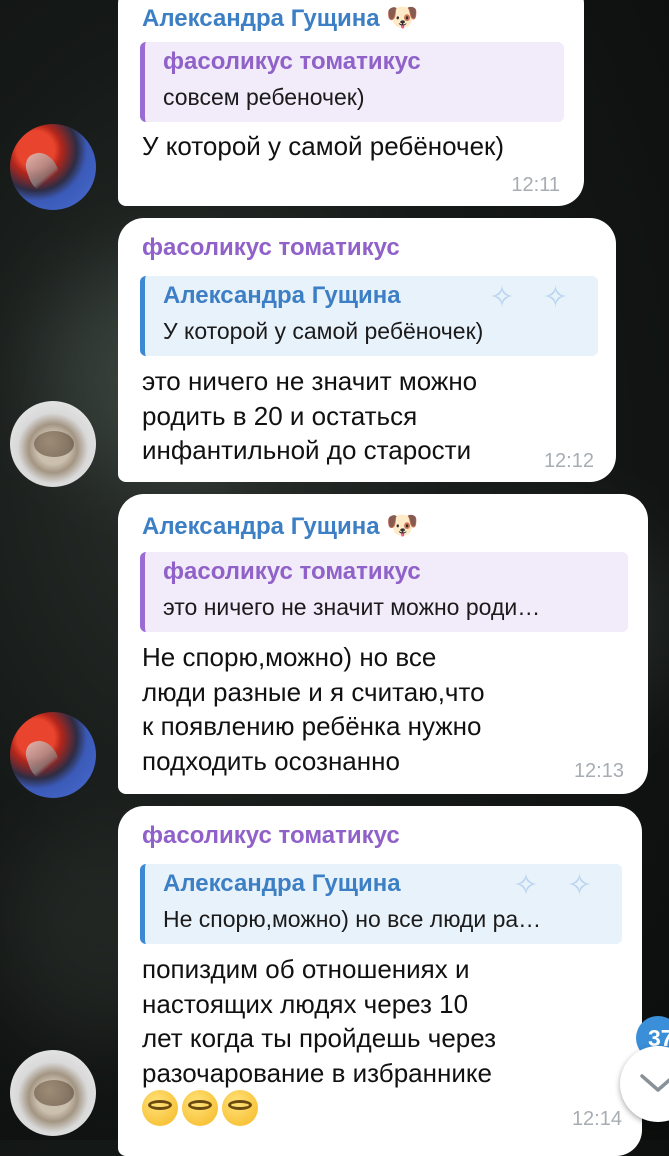 The width and height of the screenshot is (669, 1156). Describe the element at coordinates (323, 331) in the screenshot. I see `quote-text: У которой у самой ребёночек)` at that location.